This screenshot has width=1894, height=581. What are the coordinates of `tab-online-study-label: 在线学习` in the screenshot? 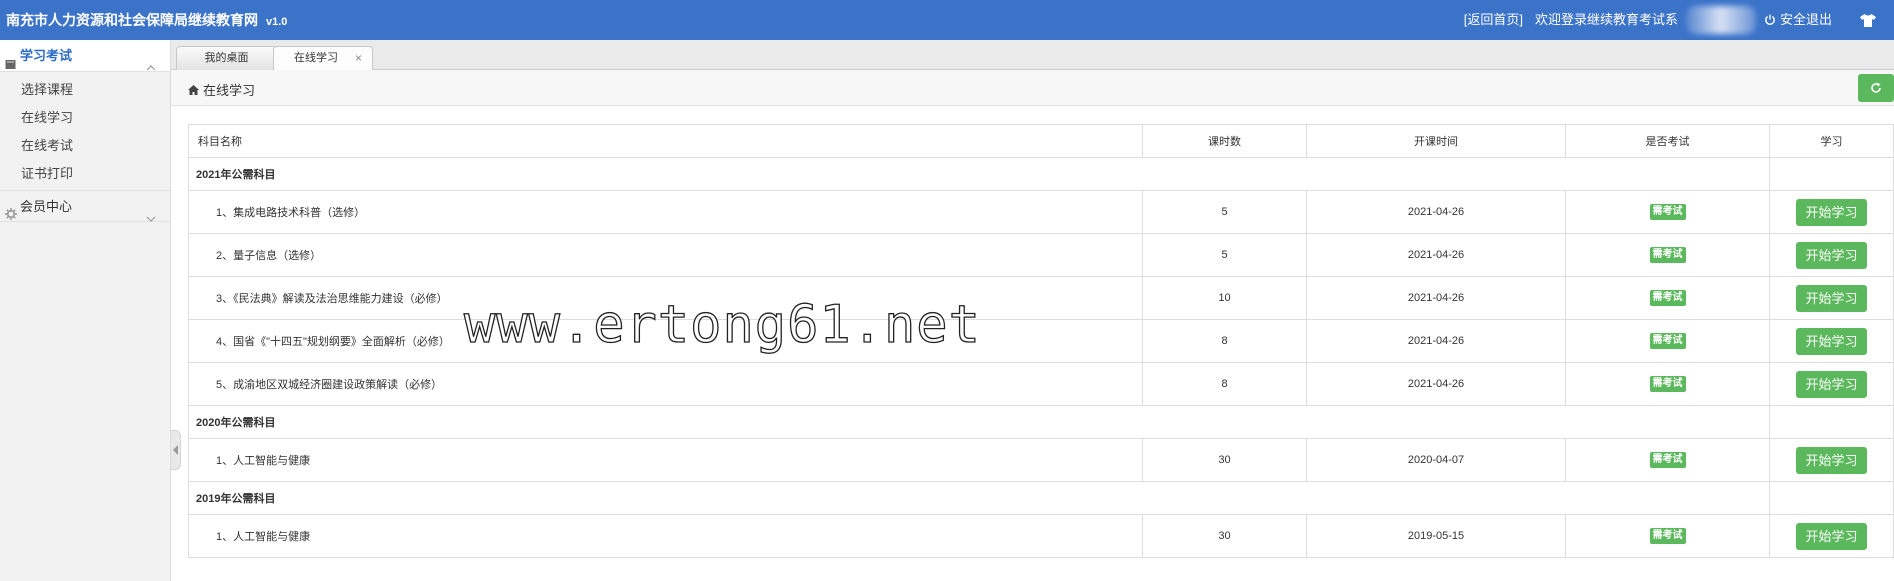 It's located at (316, 58).